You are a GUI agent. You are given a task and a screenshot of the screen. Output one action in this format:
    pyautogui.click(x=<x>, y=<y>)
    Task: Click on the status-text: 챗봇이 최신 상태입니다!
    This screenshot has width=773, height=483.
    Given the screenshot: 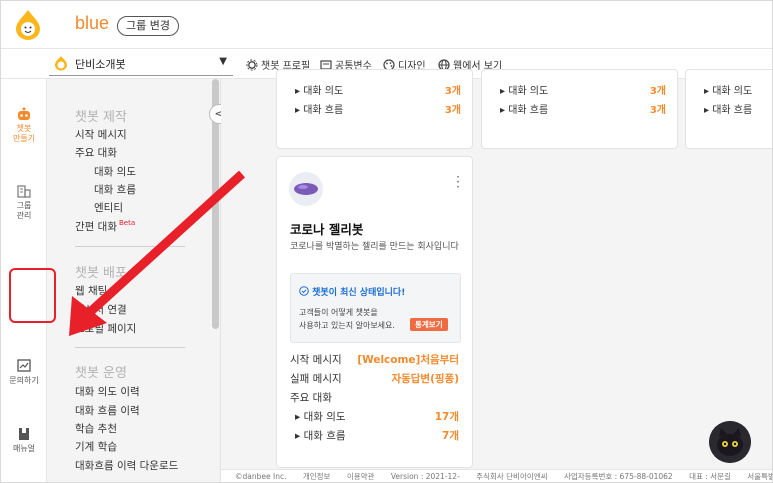 What is the action you would take?
    pyautogui.click(x=352, y=291)
    